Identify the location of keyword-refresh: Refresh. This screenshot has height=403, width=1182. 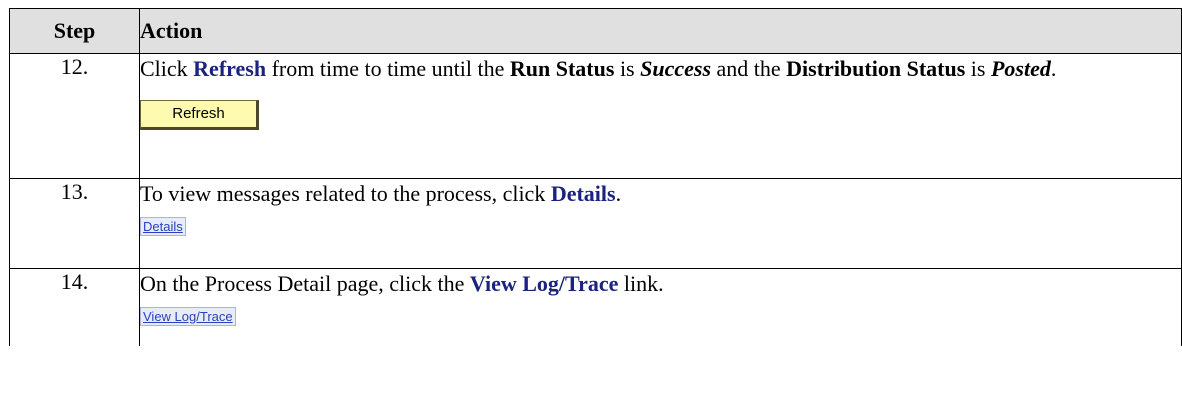
(230, 68).